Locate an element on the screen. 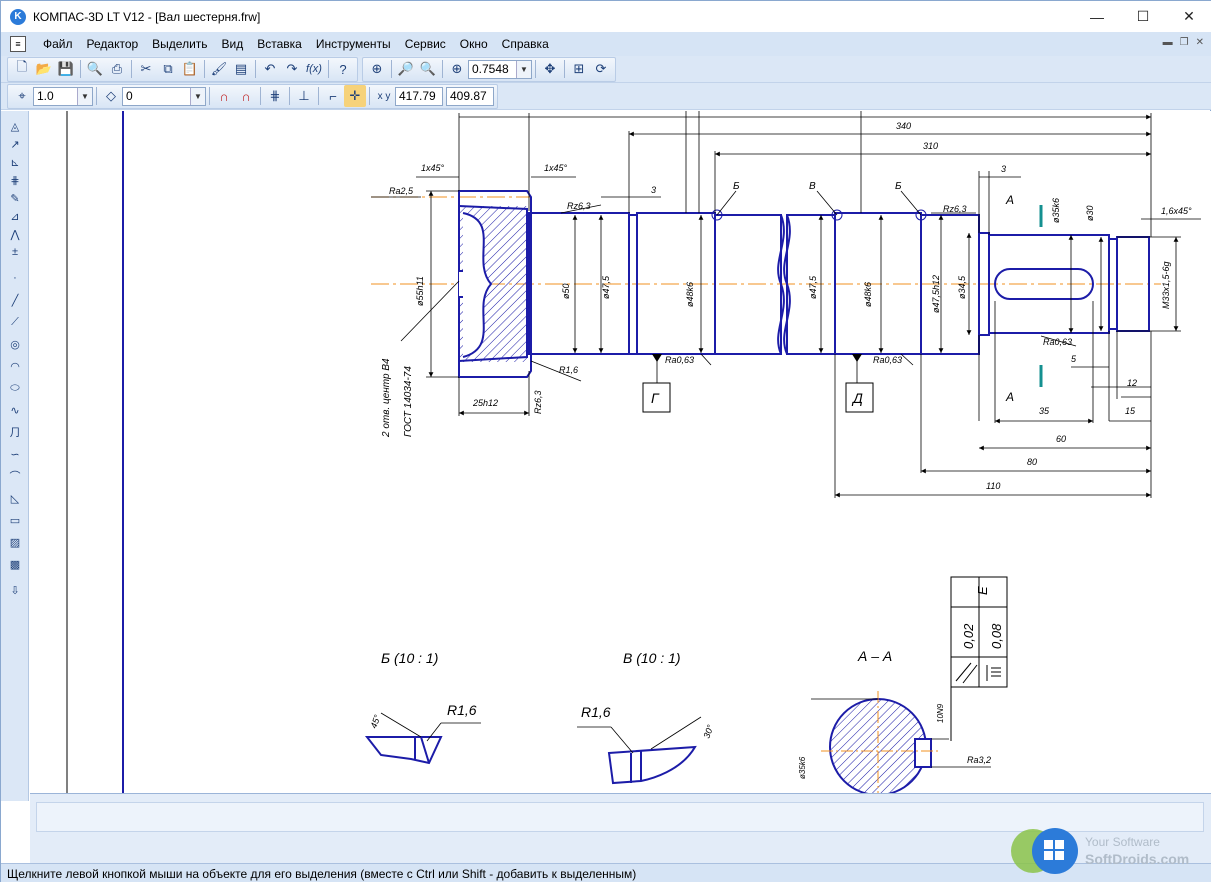 Image resolution: width=1211 pixels, height=882 pixels. coord-y-field: 409.87 is located at coordinates (470, 96).